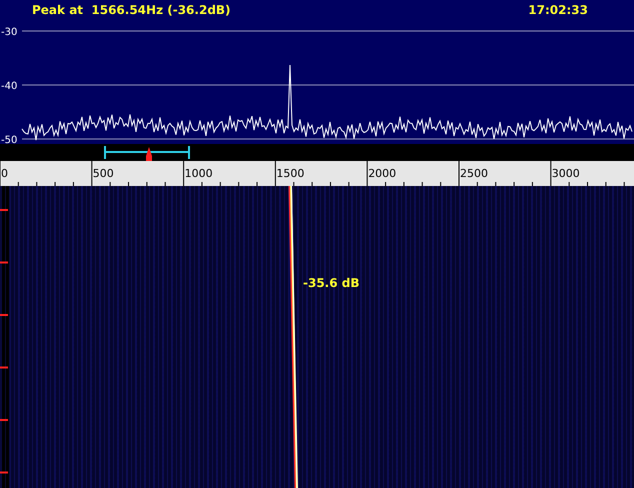 The image size is (634, 488). I want to click on axis-label: -30, so click(9, 32).